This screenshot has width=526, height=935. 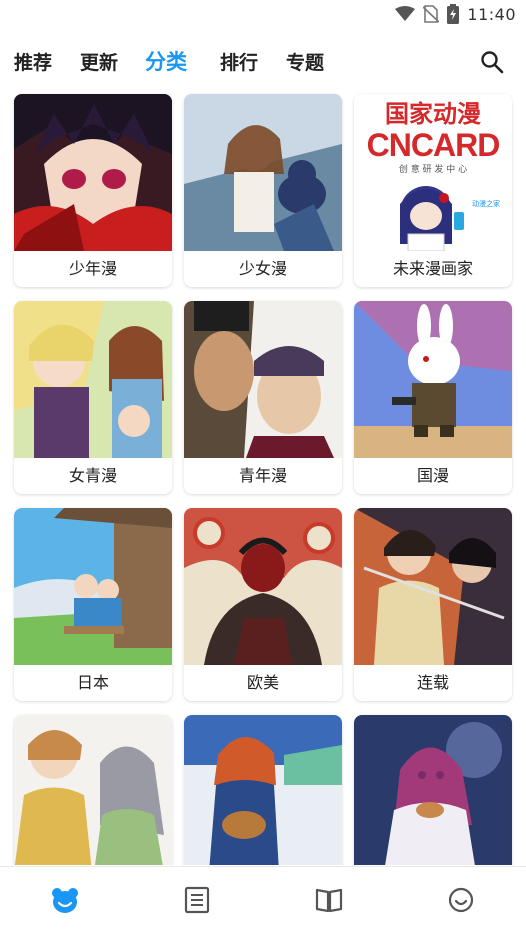 What do you see at coordinates (263, 62) in the screenshot?
I see `top-nav: 推荐 更新 分类 排行 专题` at bounding box center [263, 62].